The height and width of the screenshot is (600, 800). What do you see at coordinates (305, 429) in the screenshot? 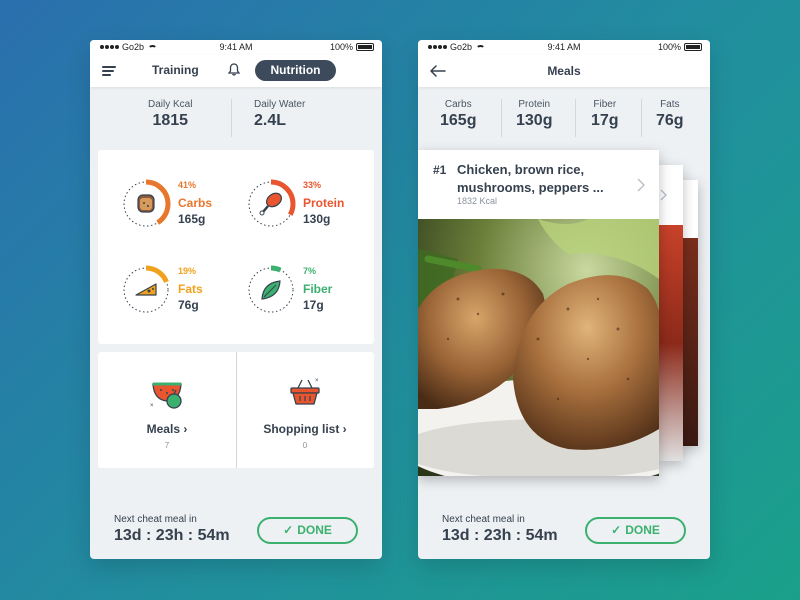
I see `shopping-list-label: Shopping list ›` at bounding box center [305, 429].